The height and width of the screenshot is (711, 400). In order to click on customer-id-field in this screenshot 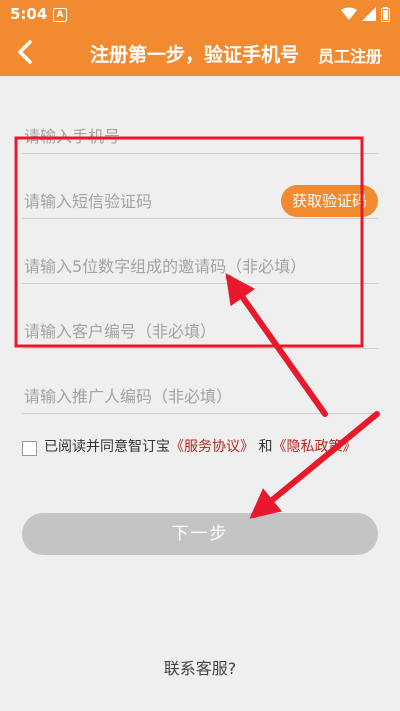, I will do `click(202, 323)`.